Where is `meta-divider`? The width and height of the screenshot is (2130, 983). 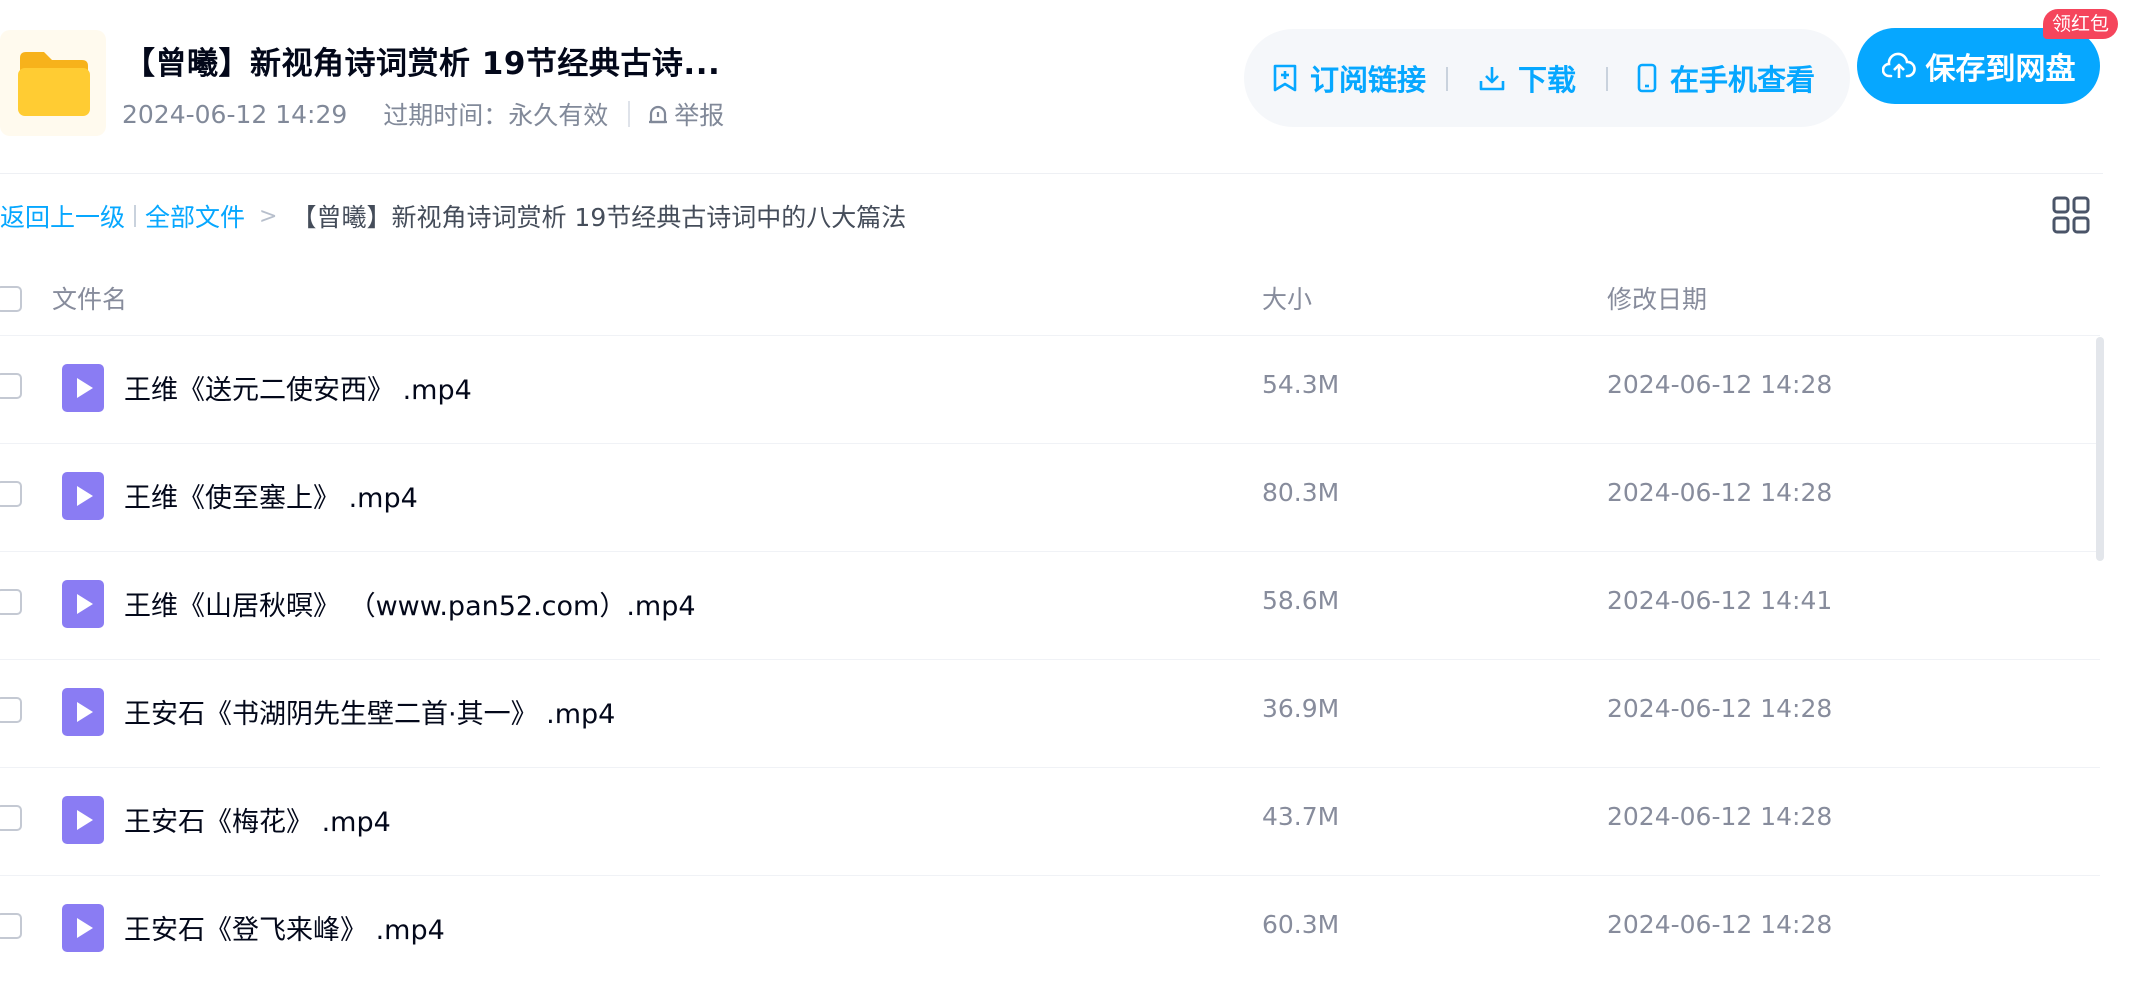 meta-divider is located at coordinates (629, 114).